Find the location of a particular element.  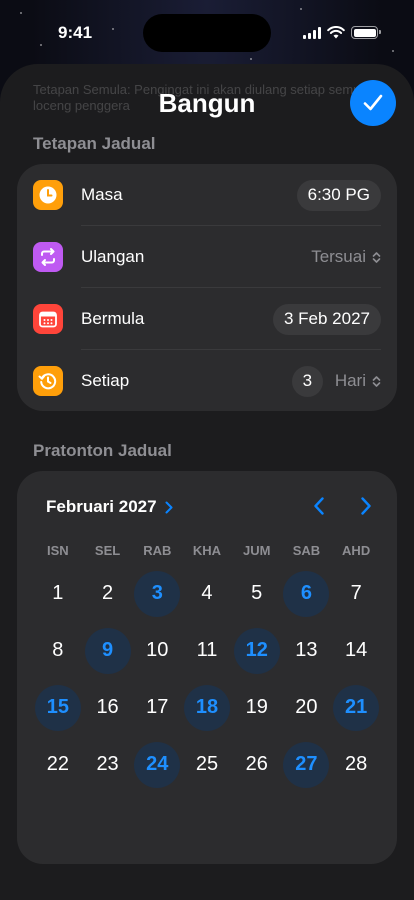

day-number: 12 is located at coordinates (256, 650).